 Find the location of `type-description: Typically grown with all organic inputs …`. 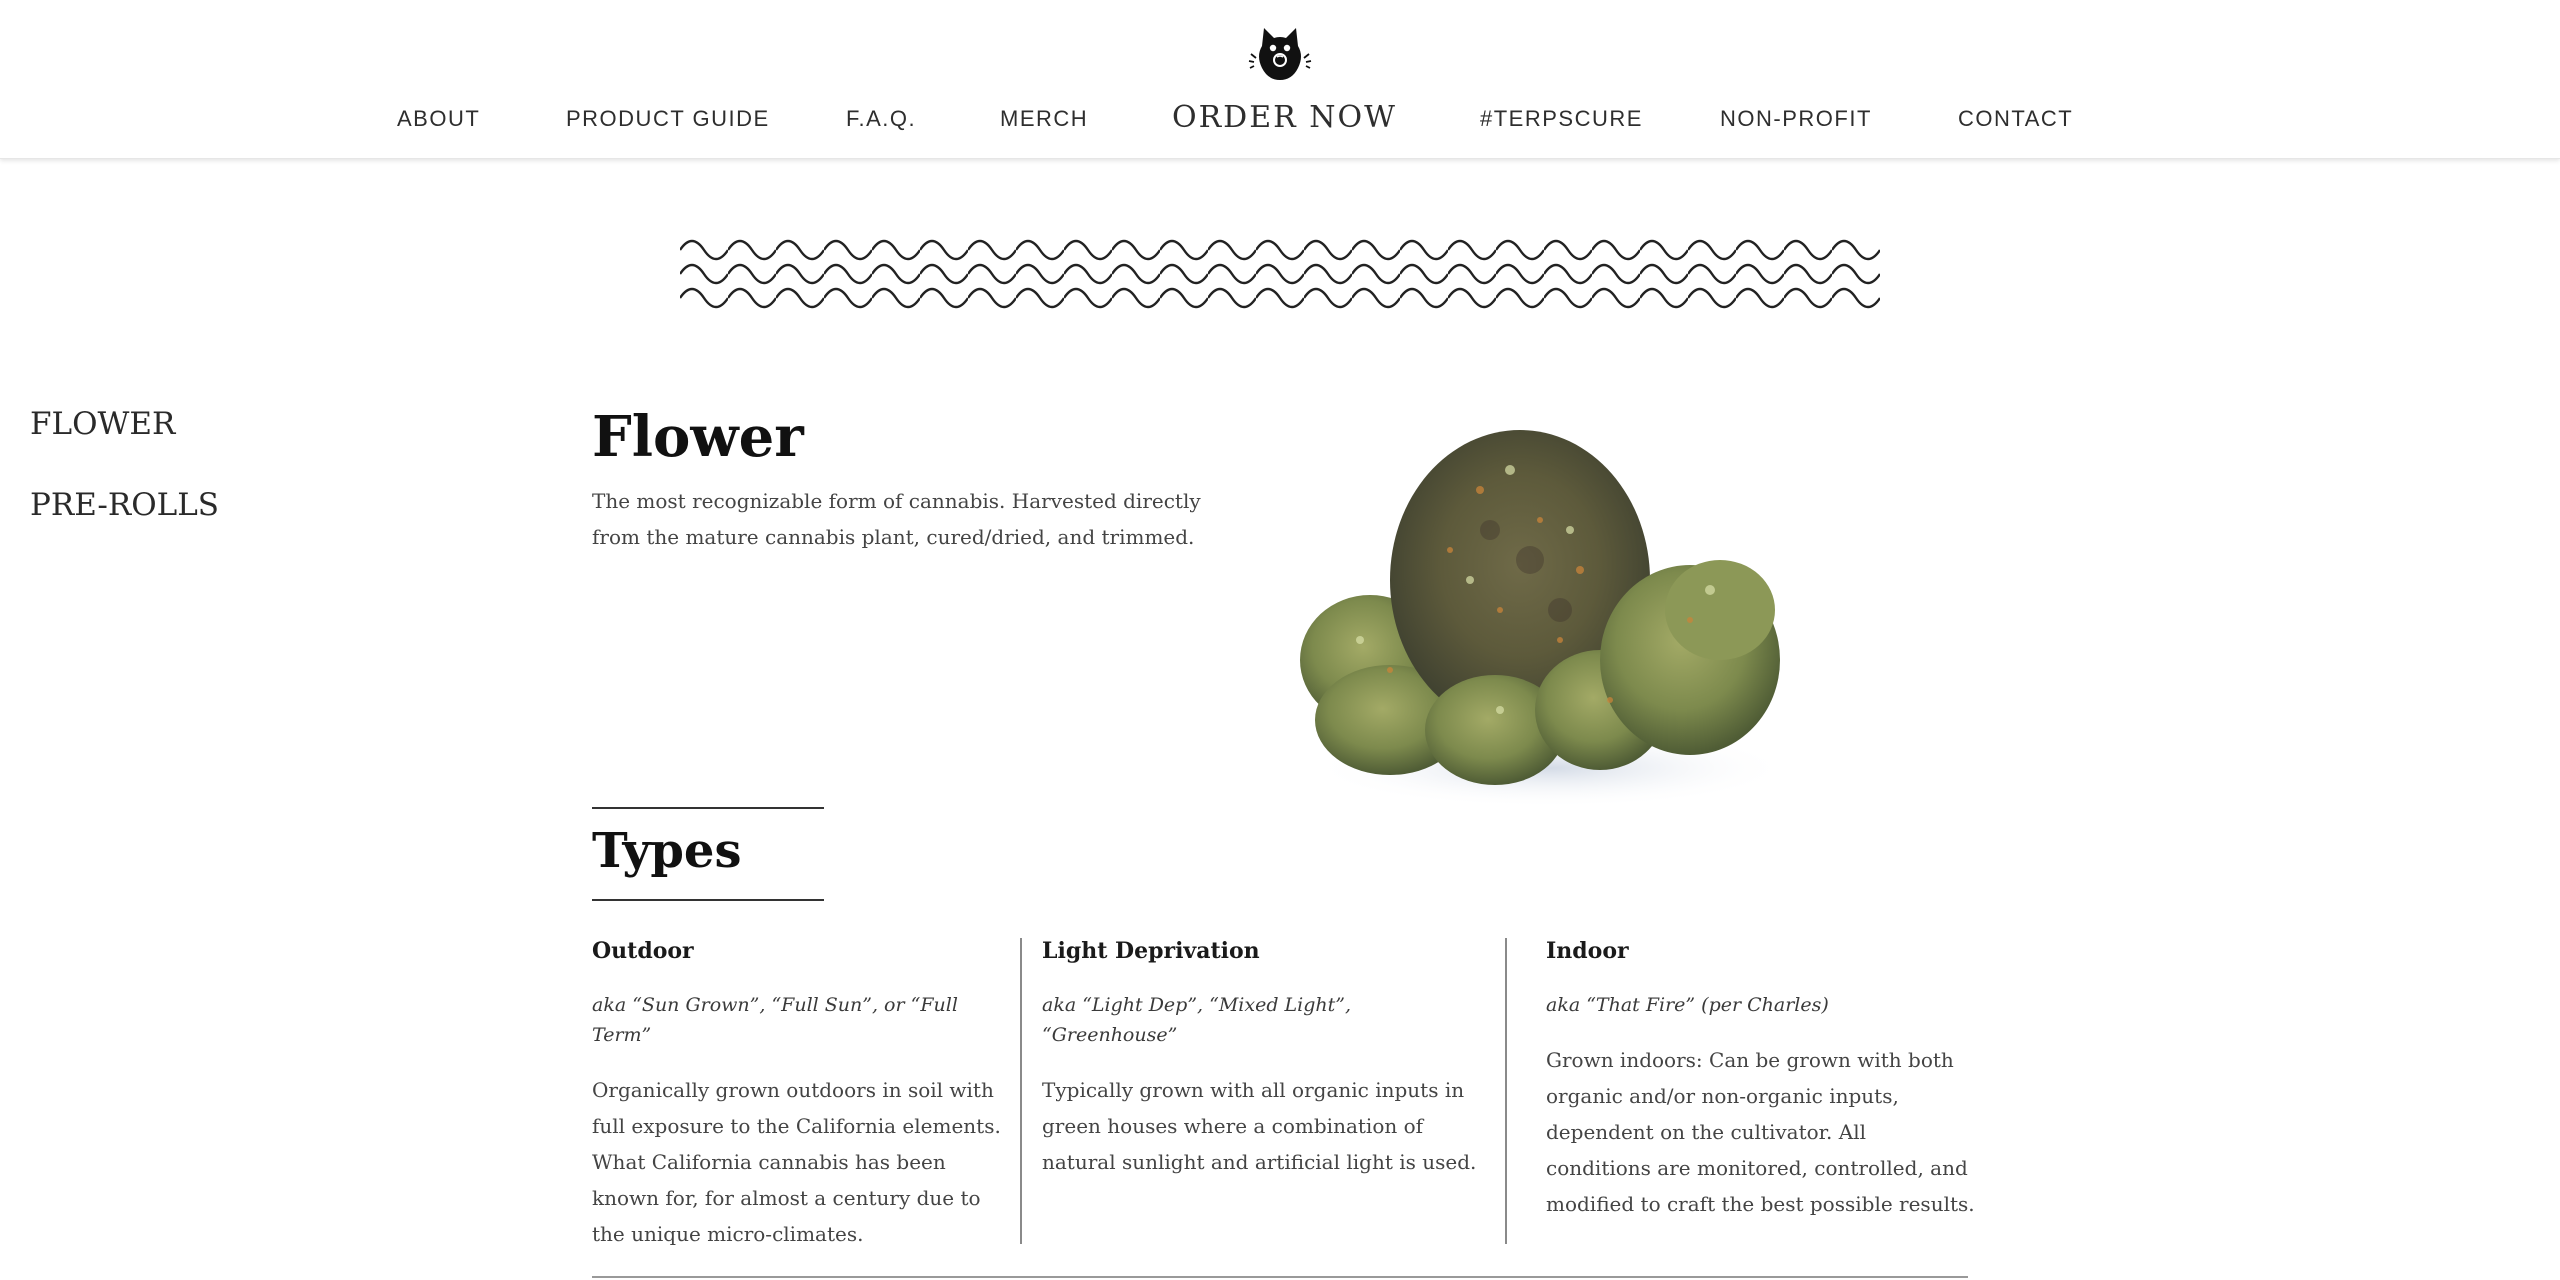

type-description: Typically grown with all organic inputs … is located at coordinates (1259, 1126).